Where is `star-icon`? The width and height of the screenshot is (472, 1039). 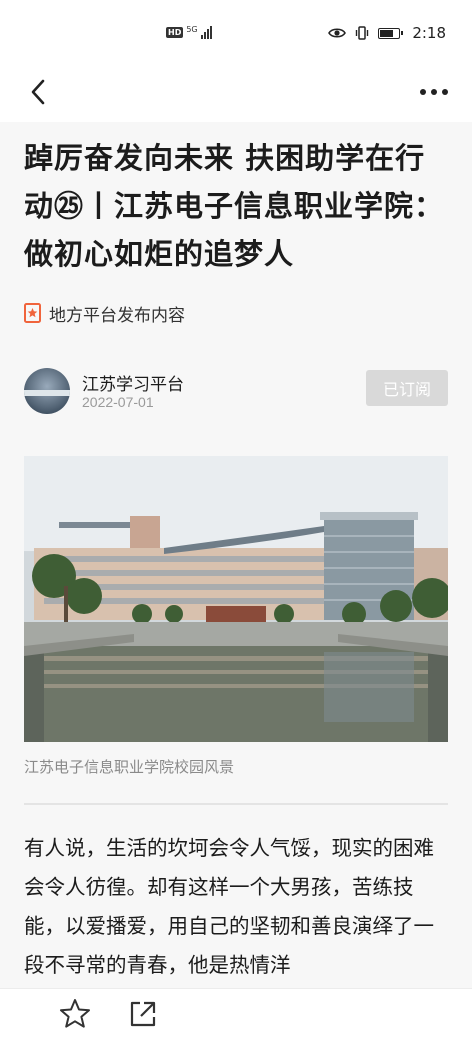
star-icon is located at coordinates (75, 1013).